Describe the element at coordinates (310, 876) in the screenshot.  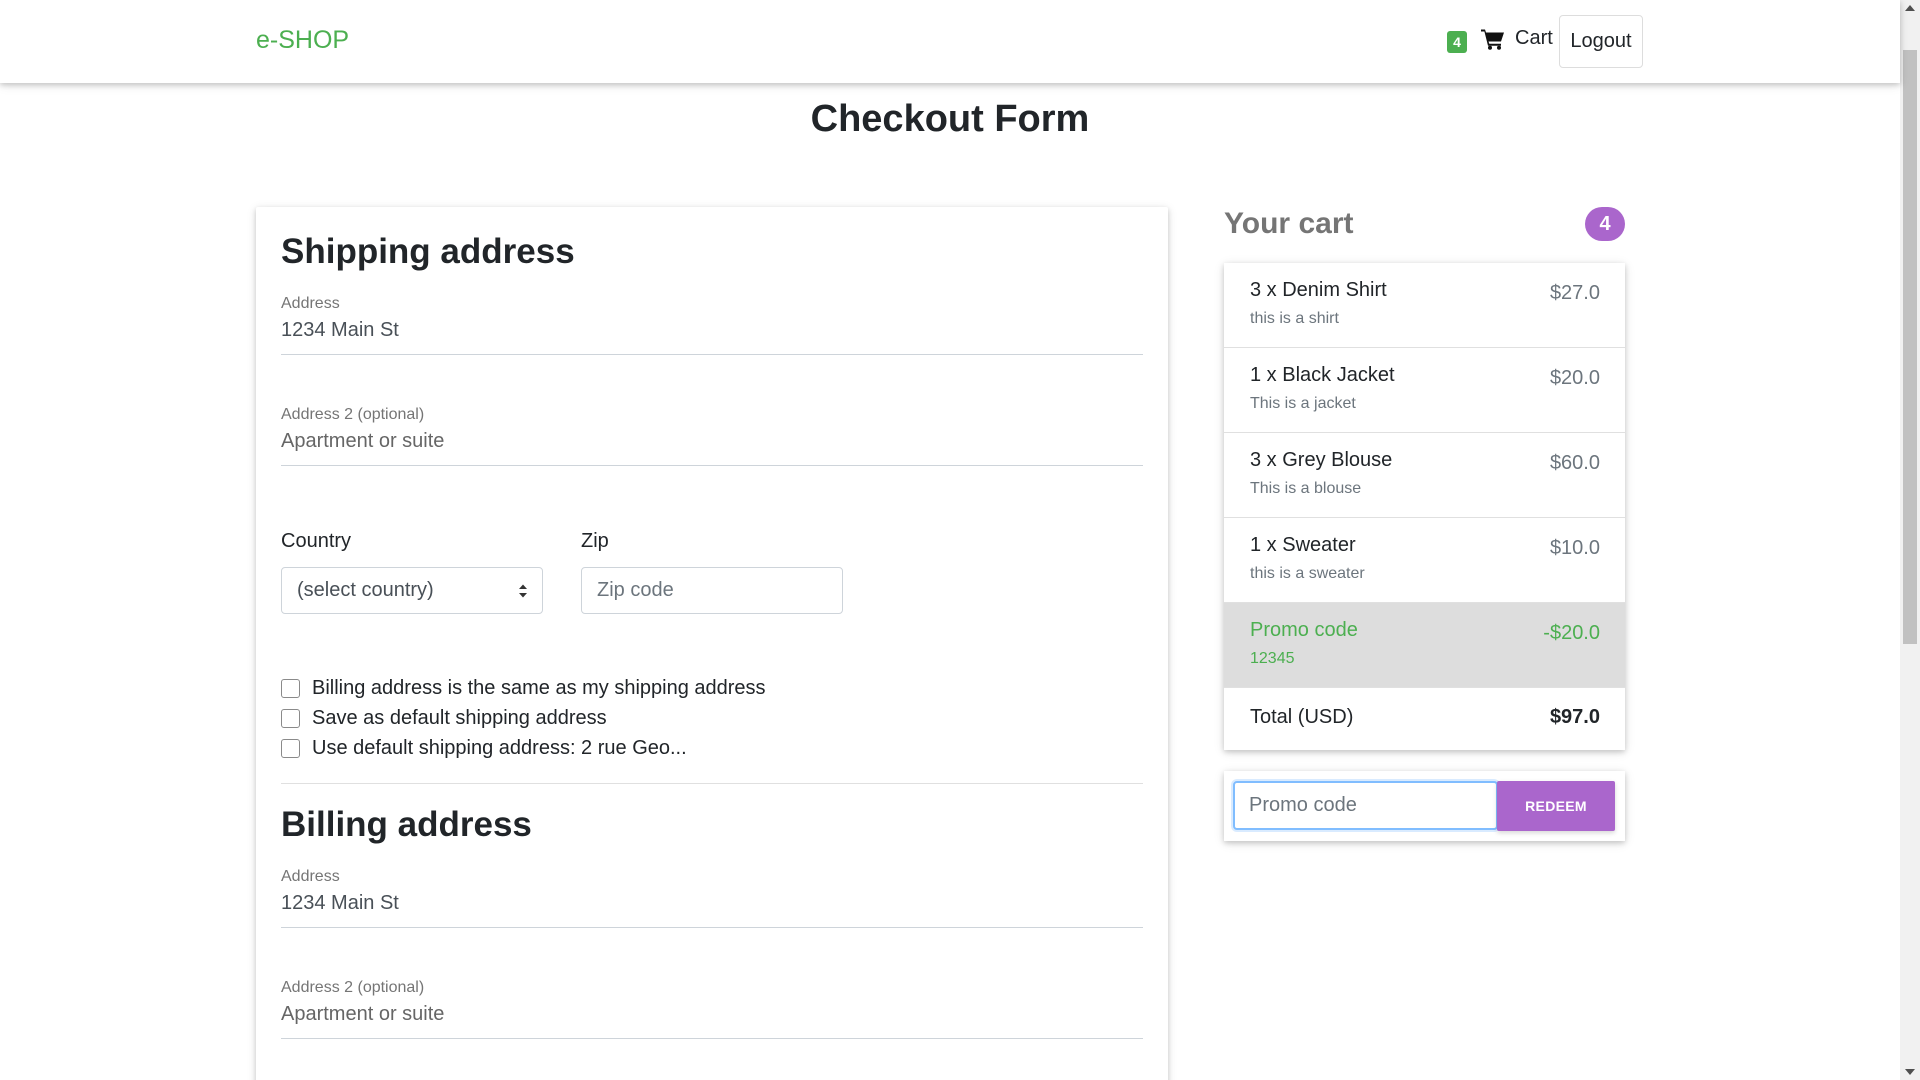
I see `billing-address-label: Address` at that location.